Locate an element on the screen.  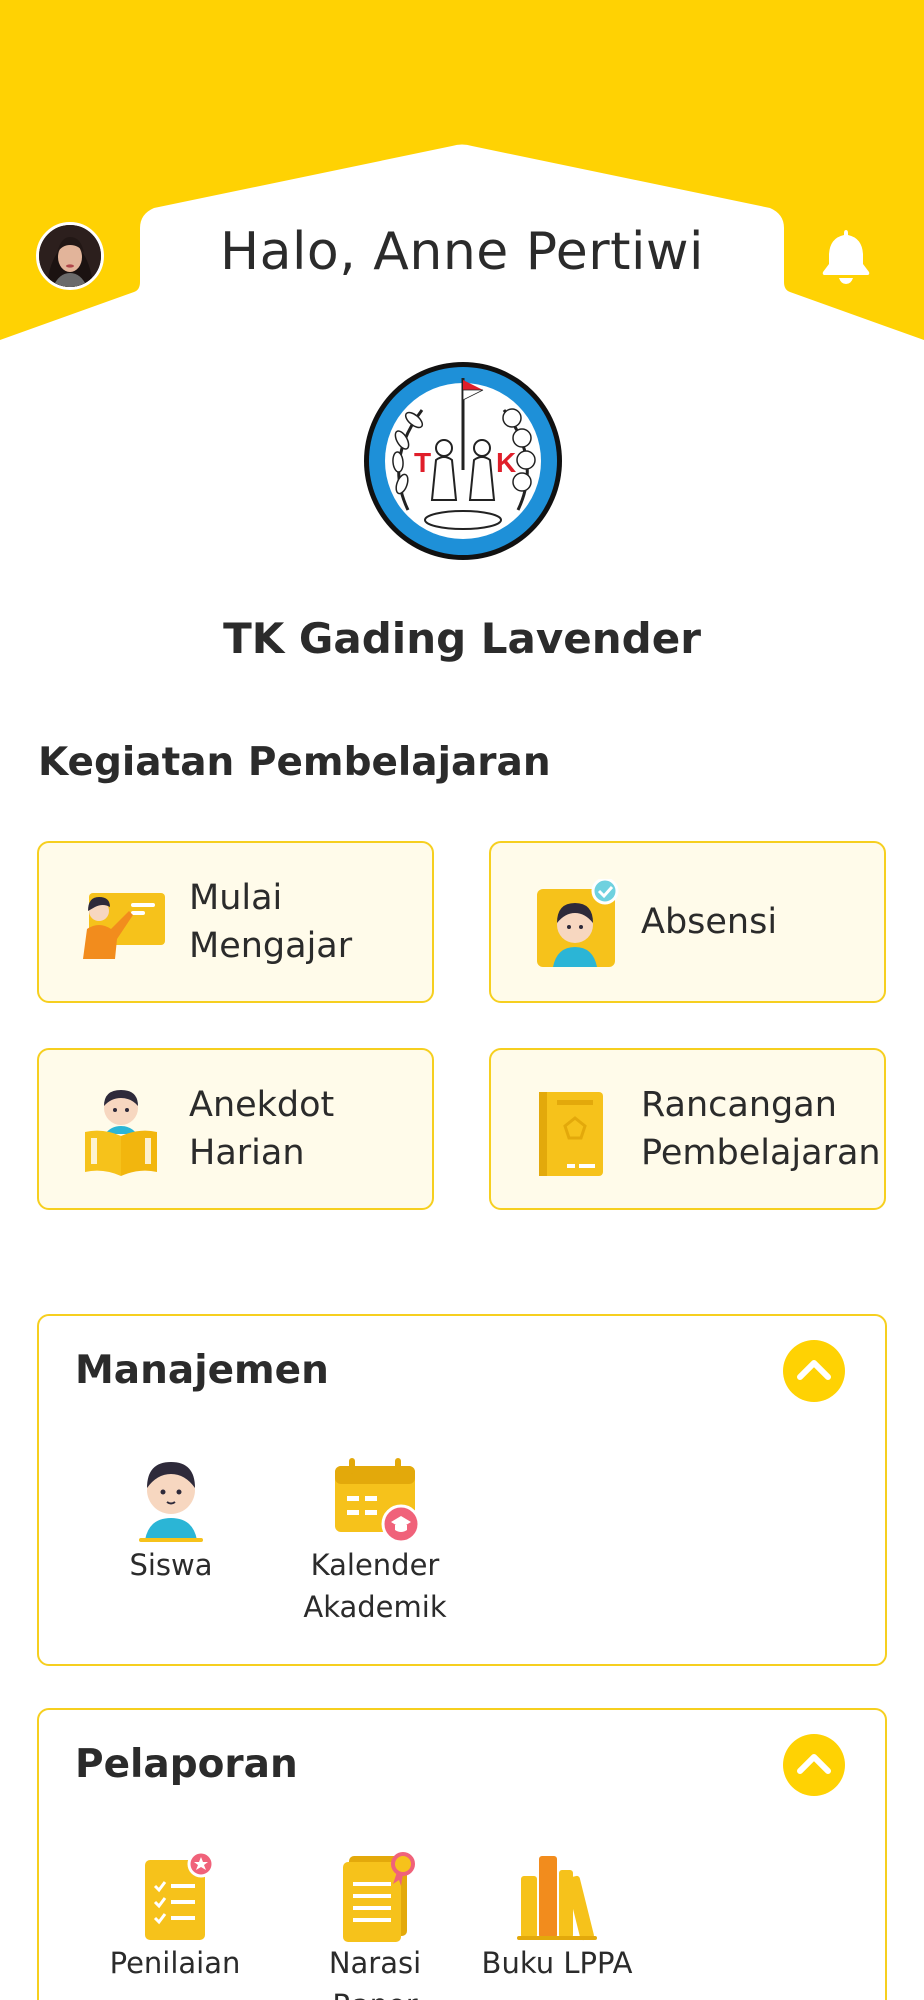
teacher-board-icon is located at coordinates (124, 926).